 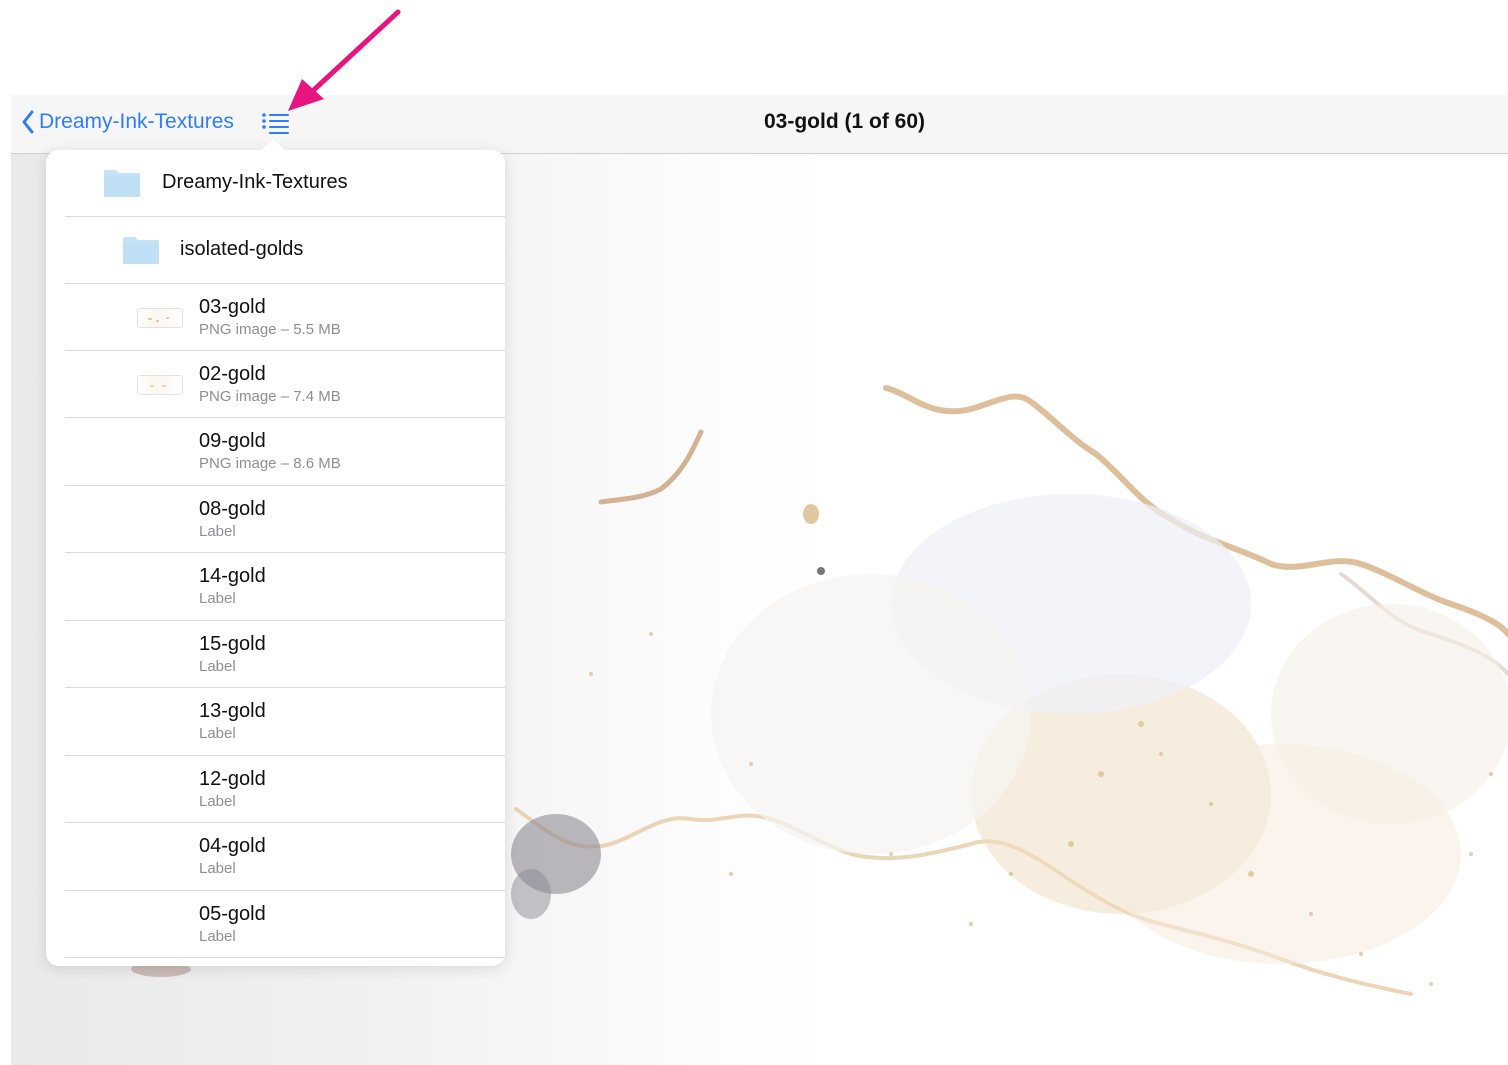 I want to click on list-item-folder: isolated-golds, so click(x=285, y=250).